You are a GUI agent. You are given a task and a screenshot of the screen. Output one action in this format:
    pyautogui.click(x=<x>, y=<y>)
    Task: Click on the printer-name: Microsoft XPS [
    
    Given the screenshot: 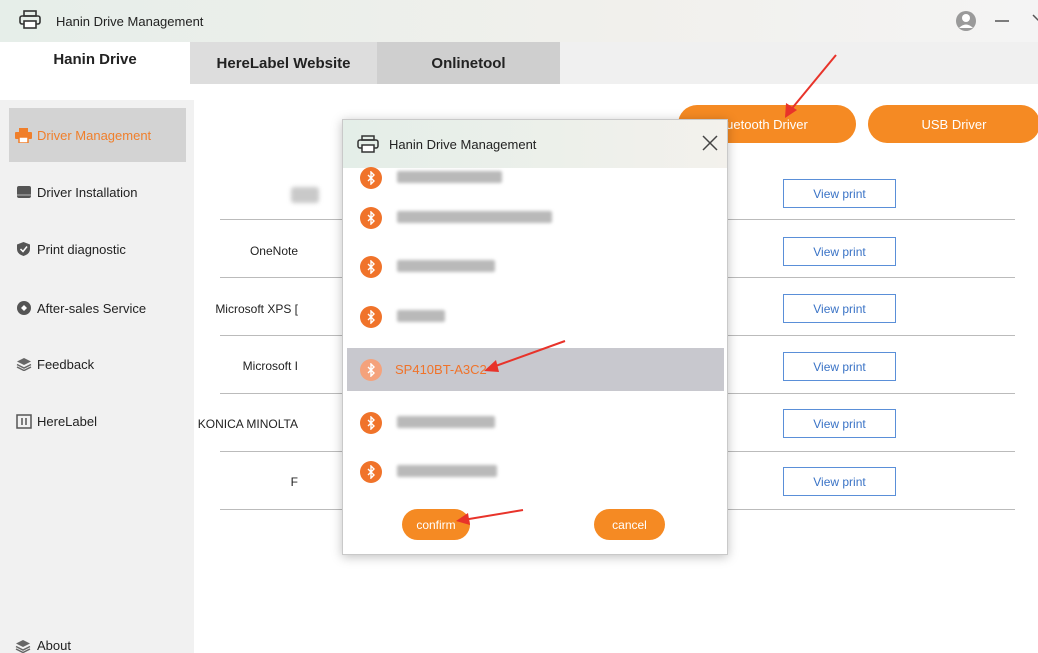 What is the action you would take?
    pyautogui.click(x=256, y=309)
    